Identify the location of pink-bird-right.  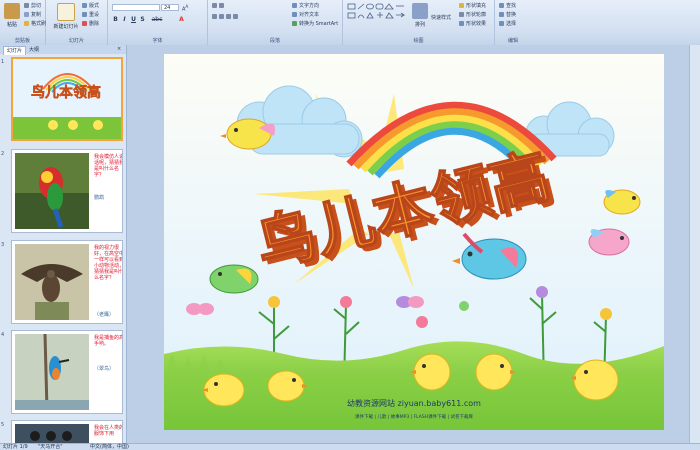
(609, 242).